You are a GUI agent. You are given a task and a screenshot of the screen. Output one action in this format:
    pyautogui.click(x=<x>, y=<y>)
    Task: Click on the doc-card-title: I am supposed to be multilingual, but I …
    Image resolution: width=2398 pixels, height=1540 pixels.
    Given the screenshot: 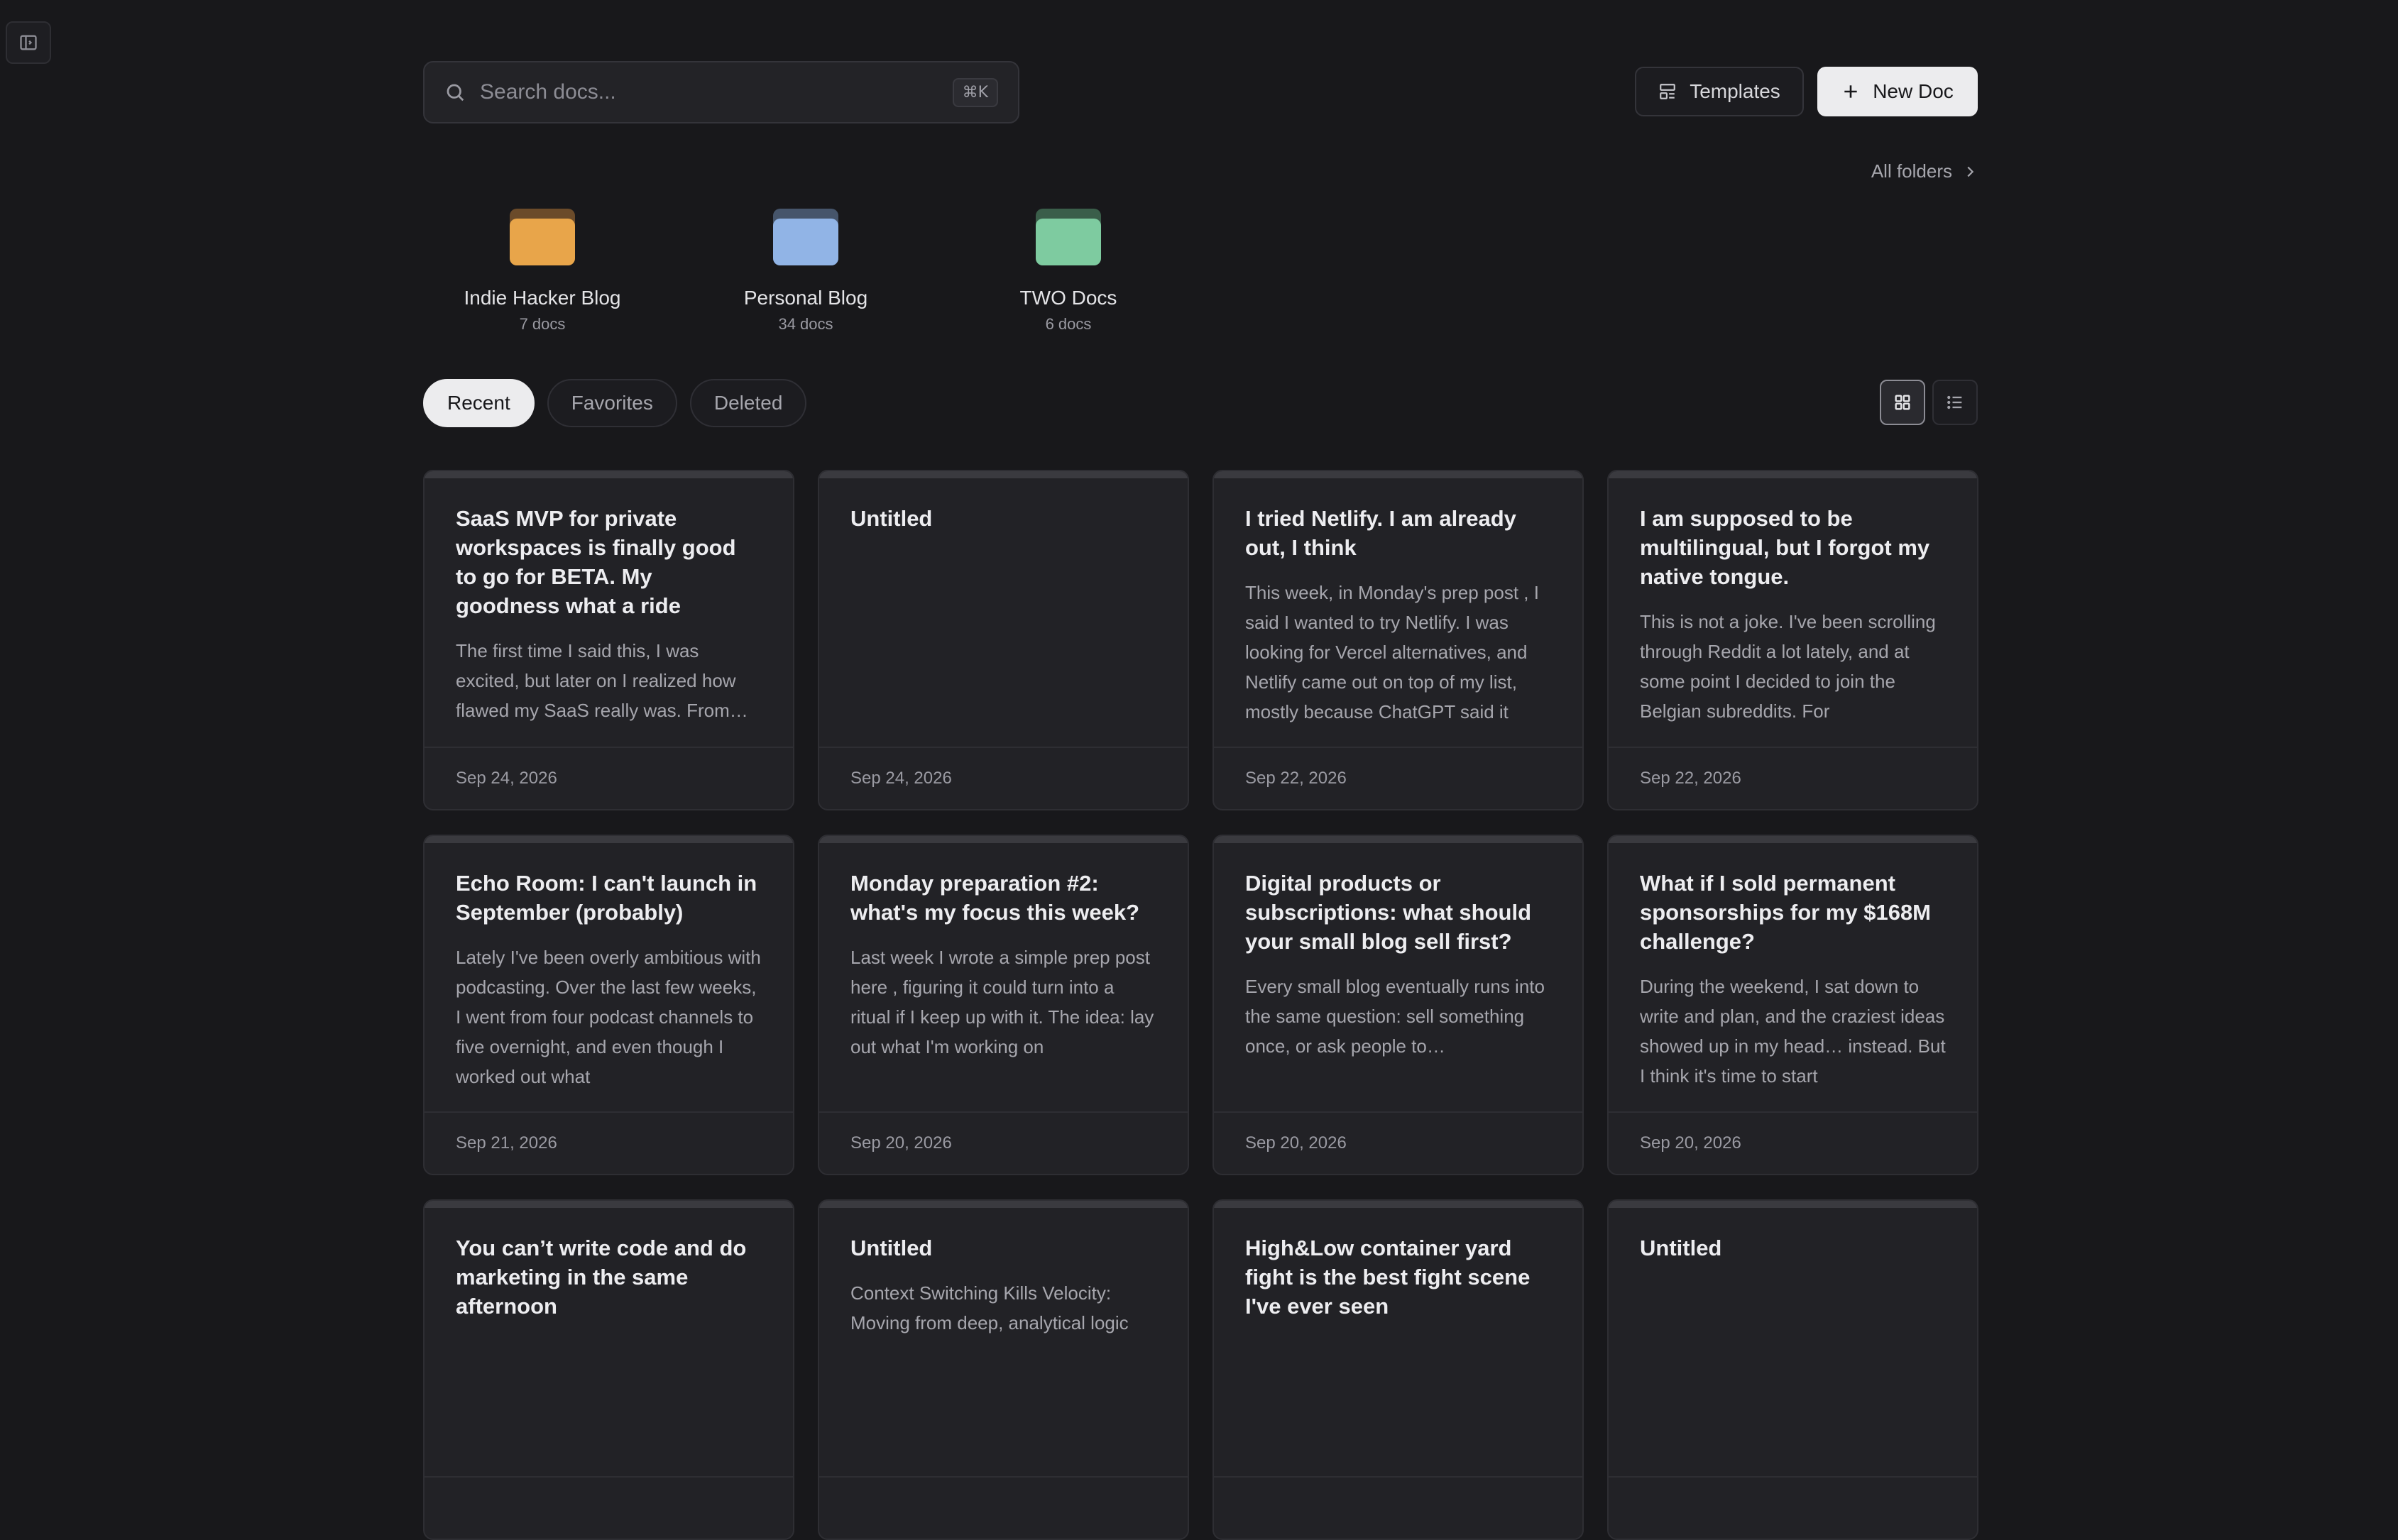 What is the action you would take?
    pyautogui.click(x=1785, y=547)
    